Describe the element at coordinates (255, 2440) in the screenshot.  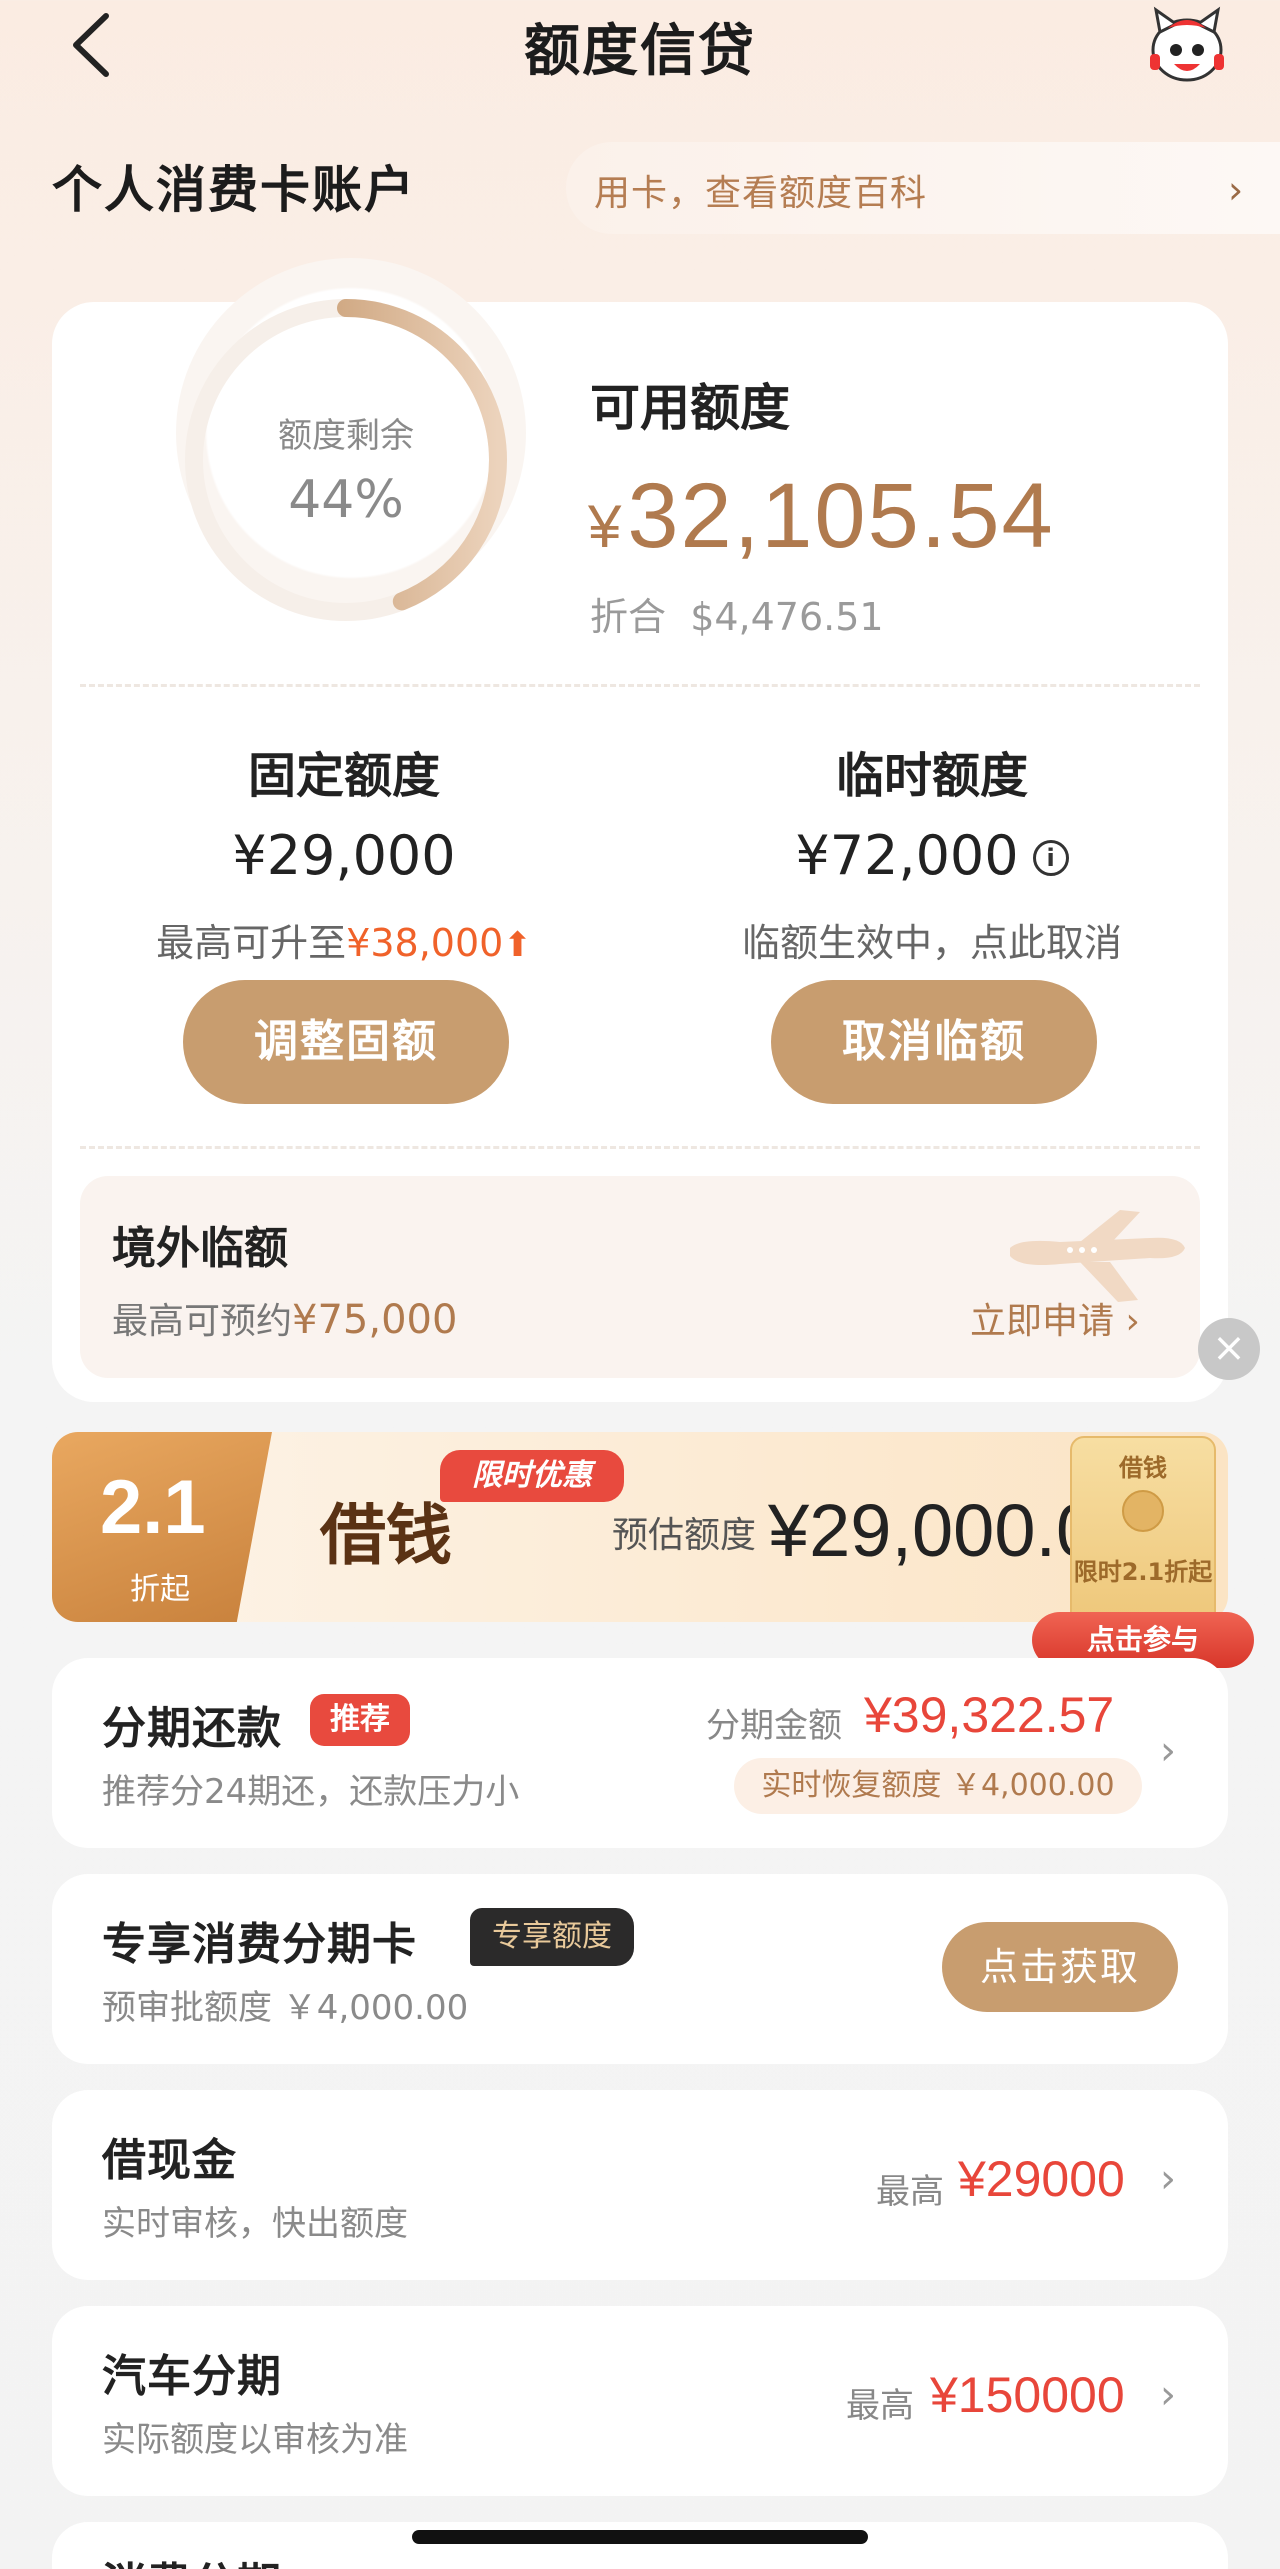
I see `car-sub: 实际额度以审核为准` at that location.